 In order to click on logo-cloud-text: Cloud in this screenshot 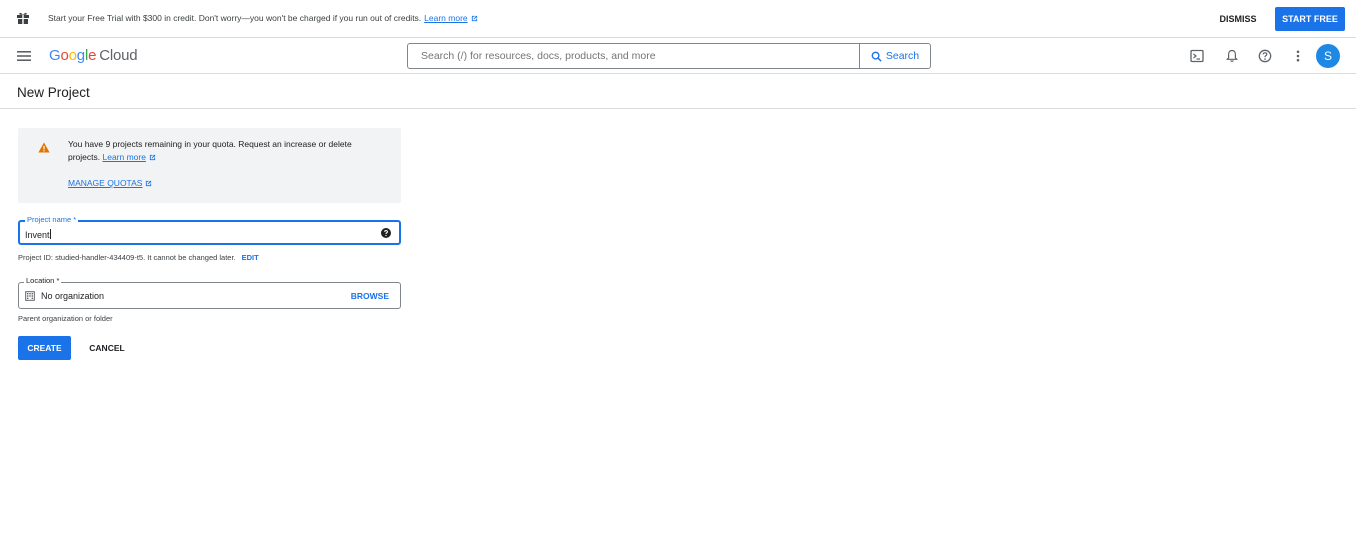, I will do `click(118, 55)`.